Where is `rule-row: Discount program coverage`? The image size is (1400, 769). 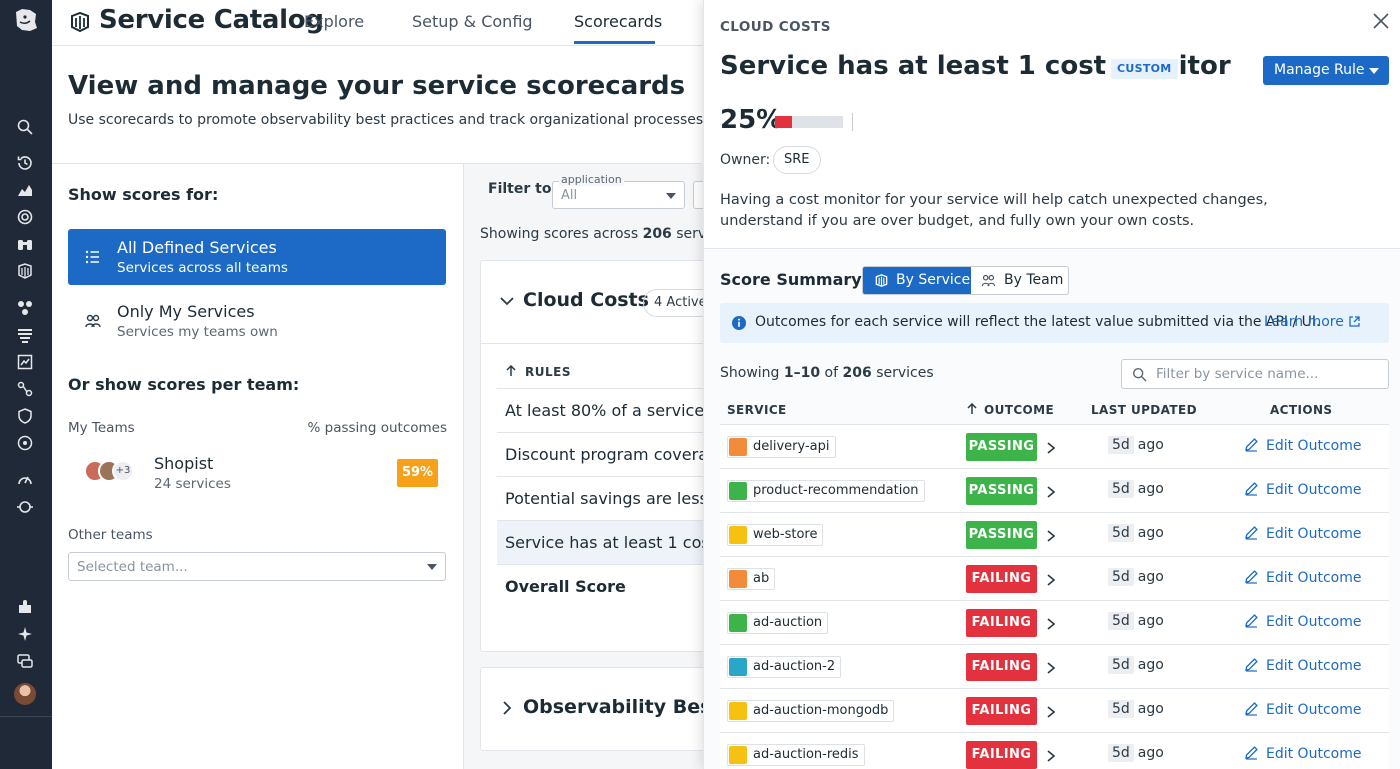 rule-row: Discount program coverage is located at coordinates (600, 454).